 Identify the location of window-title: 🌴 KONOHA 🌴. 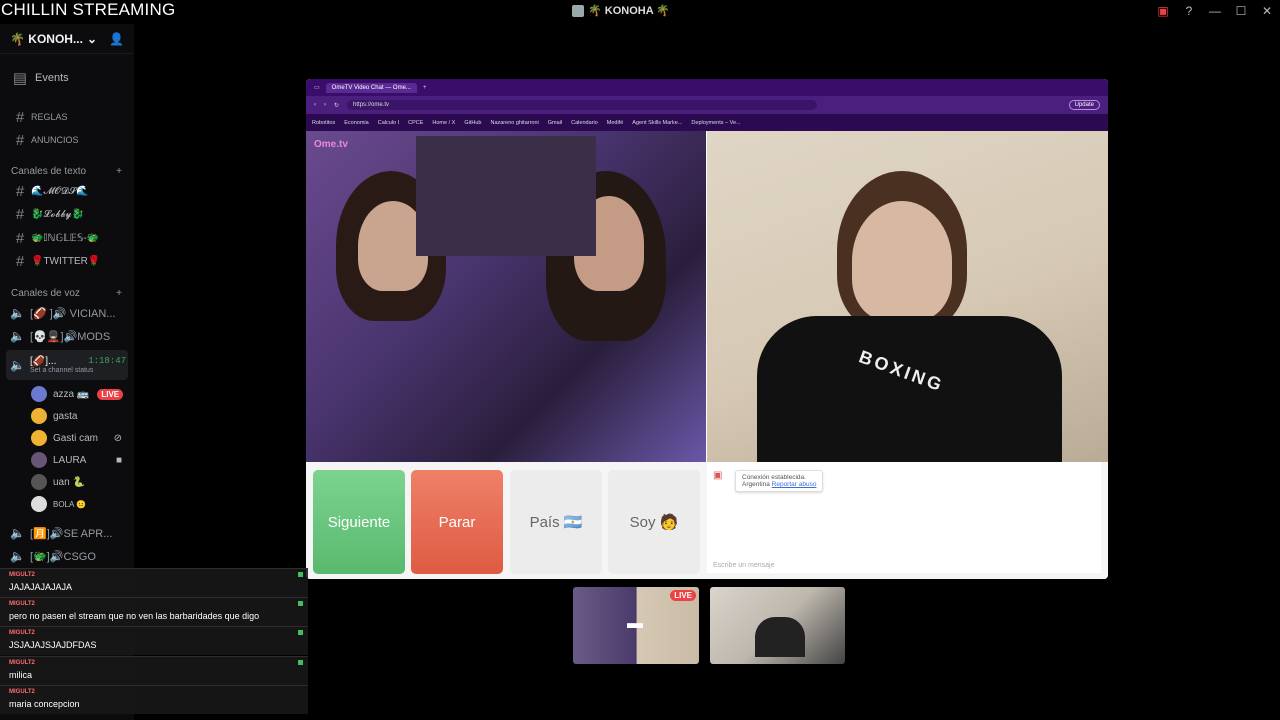
(621, 10).